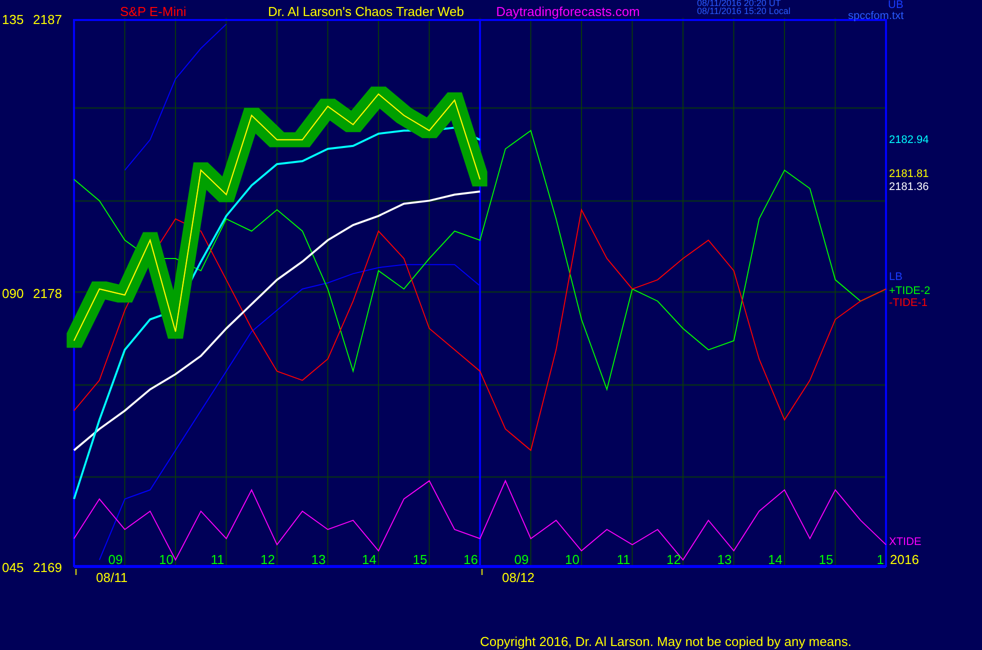  Describe the element at coordinates (153, 11) in the screenshot. I see `symbol-label: S&P E-Mini` at that location.